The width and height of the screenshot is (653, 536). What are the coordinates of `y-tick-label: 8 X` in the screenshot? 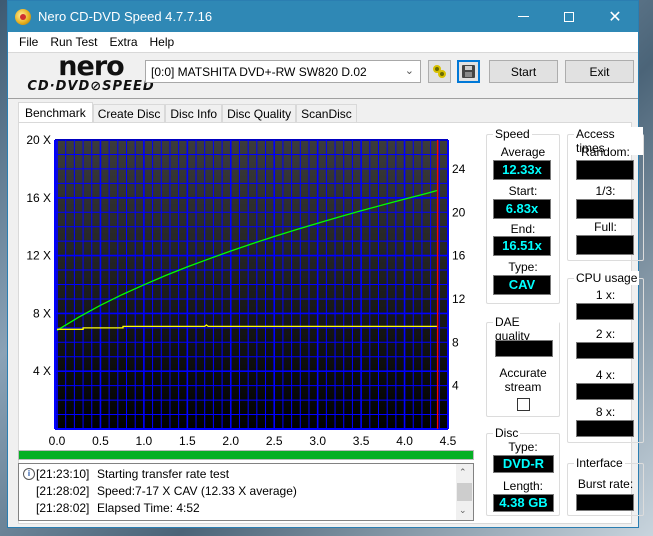 It's located at (42, 313).